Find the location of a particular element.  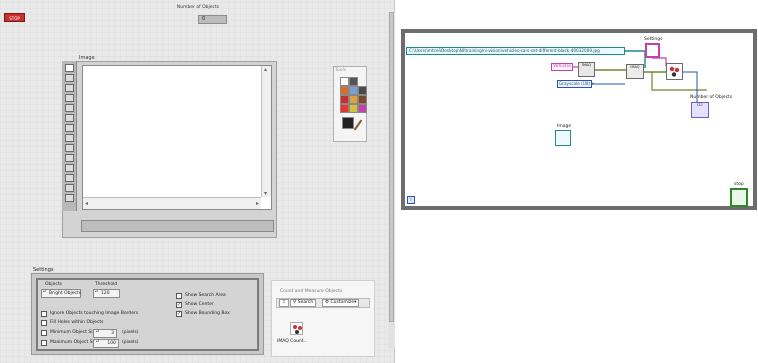

threshold-numeric: 120 is located at coordinates (106, 293).